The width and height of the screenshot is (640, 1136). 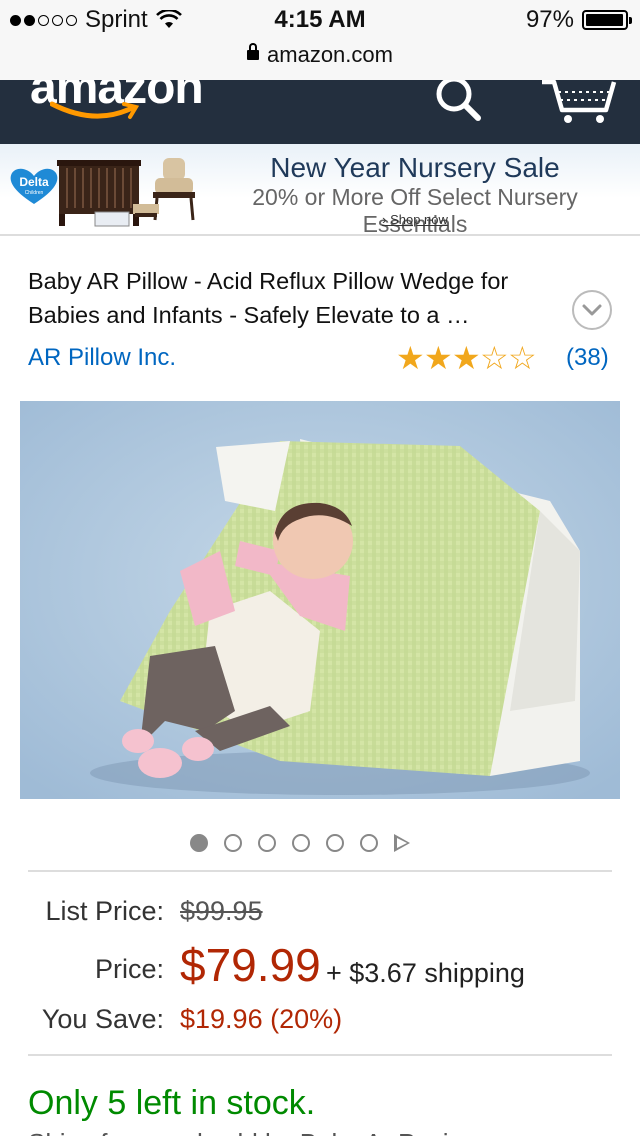 What do you see at coordinates (330, 54) in the screenshot?
I see `url-domain: amazon.com` at bounding box center [330, 54].